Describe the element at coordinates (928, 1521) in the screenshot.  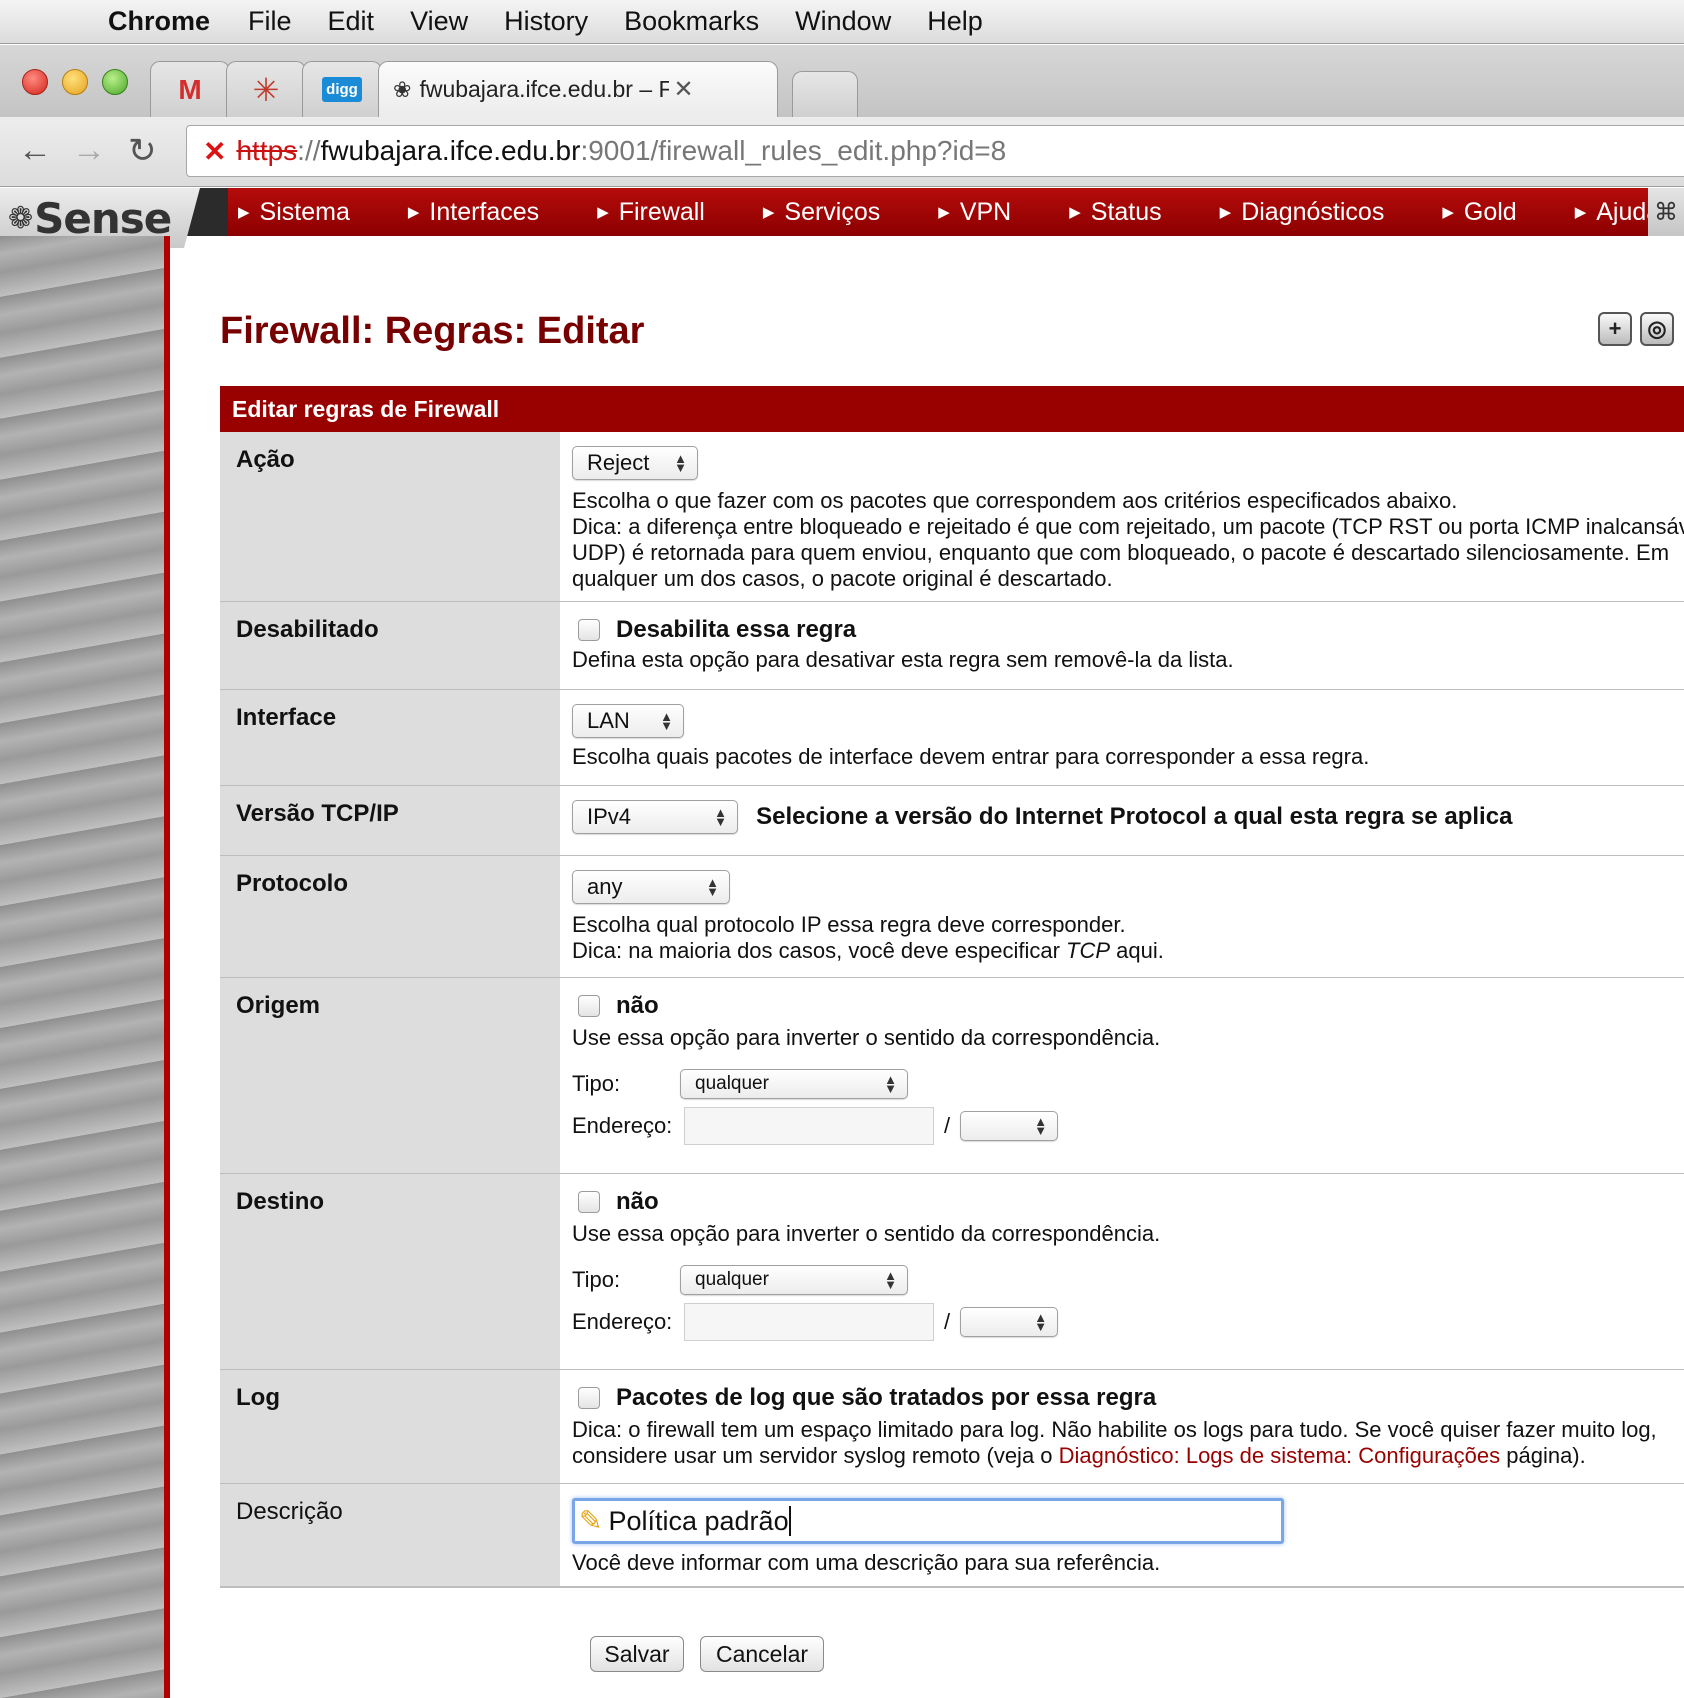
I see `descricao-input: ✎ Política padrão` at that location.